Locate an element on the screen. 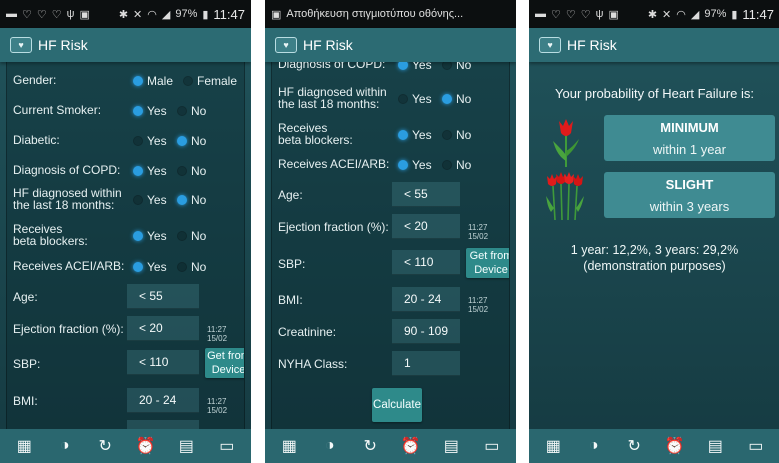  beta-blockers-no-text: No is located at coordinates (199, 236).